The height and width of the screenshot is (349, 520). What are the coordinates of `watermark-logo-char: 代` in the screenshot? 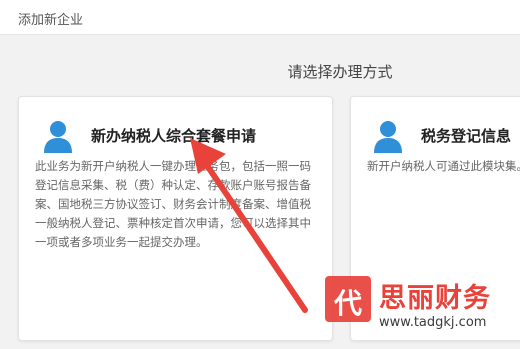 It's located at (347, 303).